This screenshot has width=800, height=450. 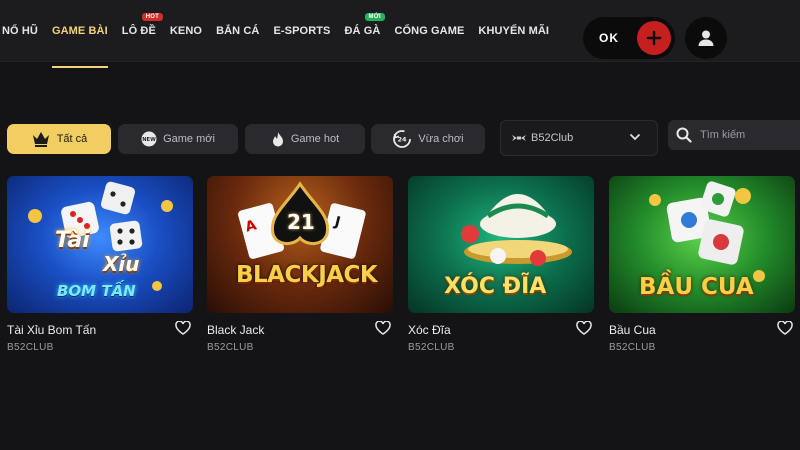 What do you see at coordinates (429, 330) in the screenshot?
I see `game-title: Xóc Đĩa` at bounding box center [429, 330].